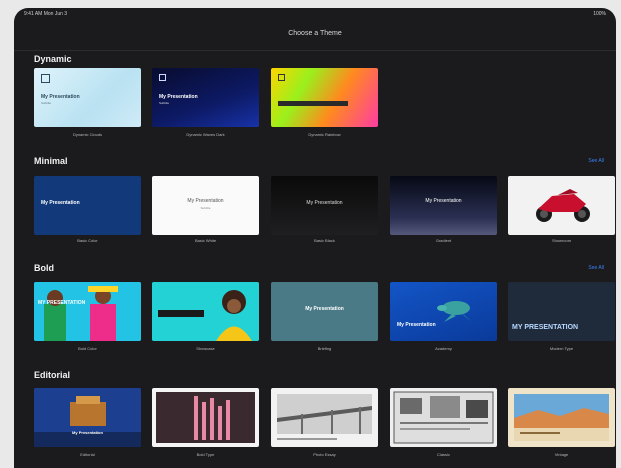 This screenshot has height=468, width=621. I want to click on theme-caption: Gradient, so click(443, 240).